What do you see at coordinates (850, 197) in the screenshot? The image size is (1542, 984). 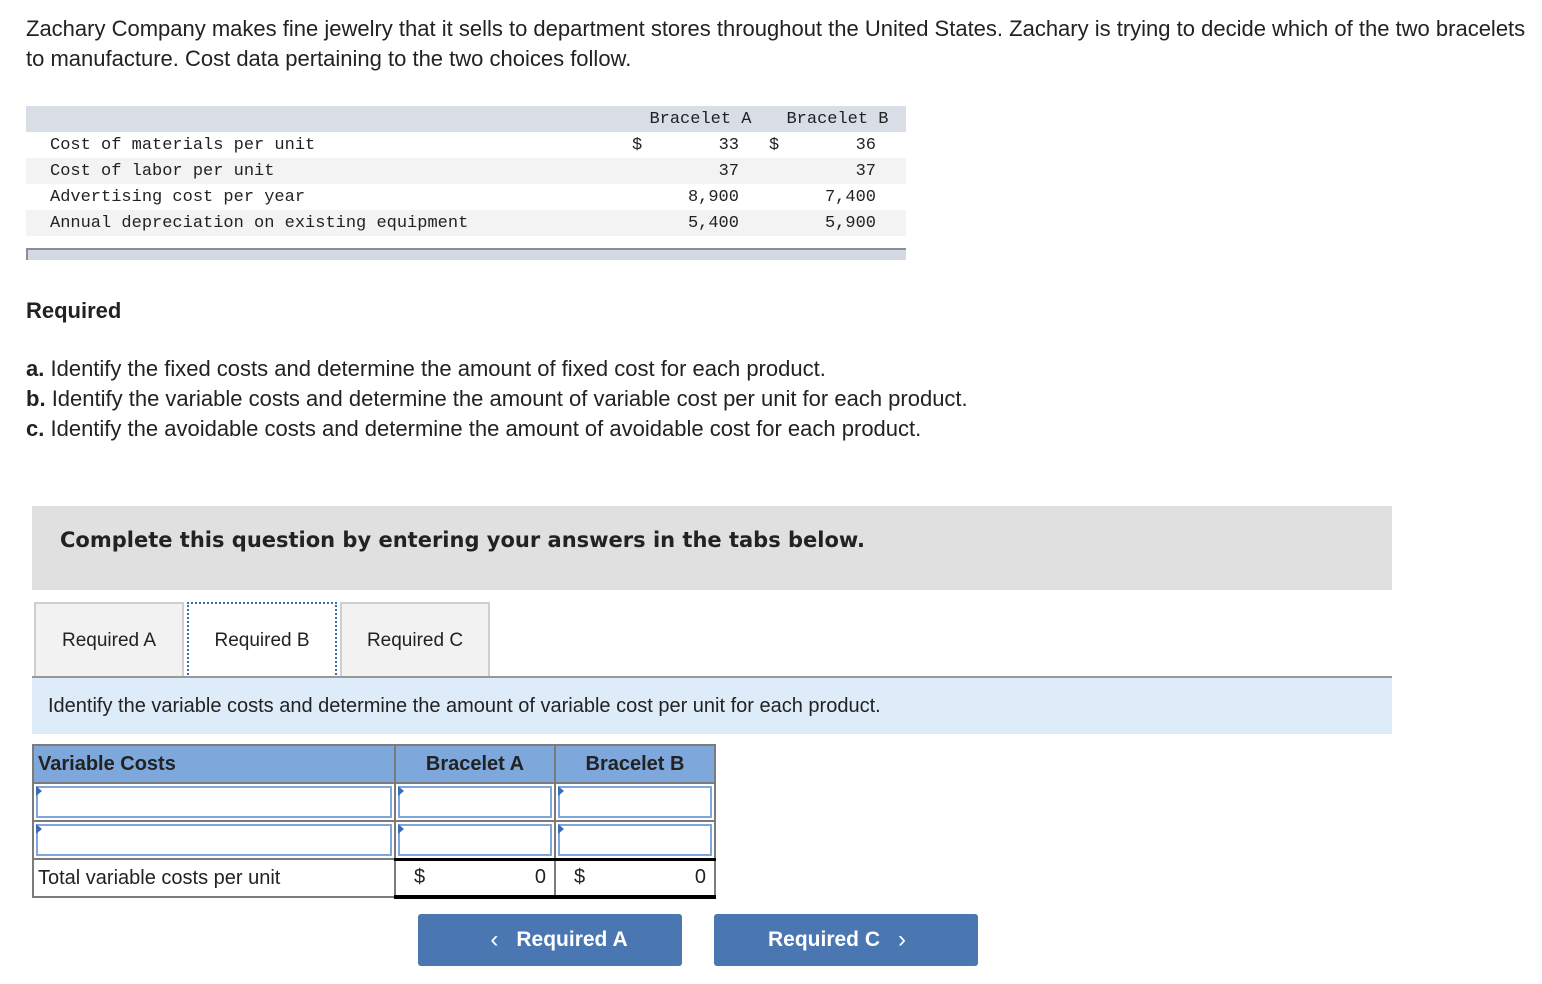 I see `bracelet-b-value: 7,400` at bounding box center [850, 197].